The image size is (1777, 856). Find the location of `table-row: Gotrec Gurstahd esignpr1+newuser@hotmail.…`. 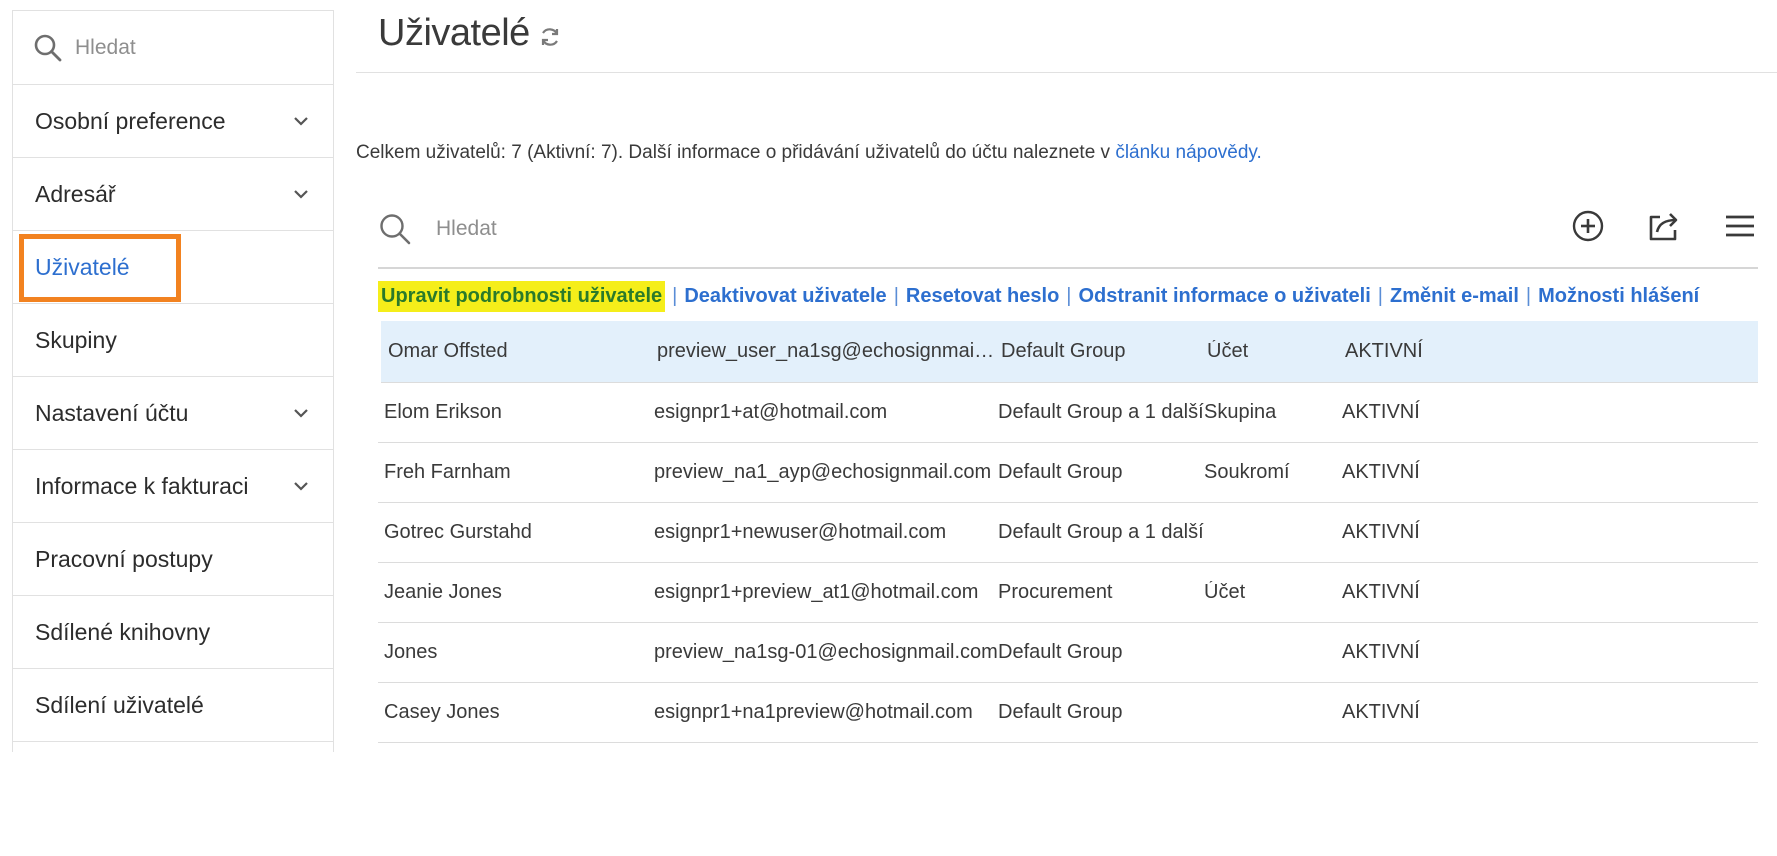

table-row: Gotrec Gurstahd esignpr1+newuser@hotmail.… is located at coordinates (1068, 533).